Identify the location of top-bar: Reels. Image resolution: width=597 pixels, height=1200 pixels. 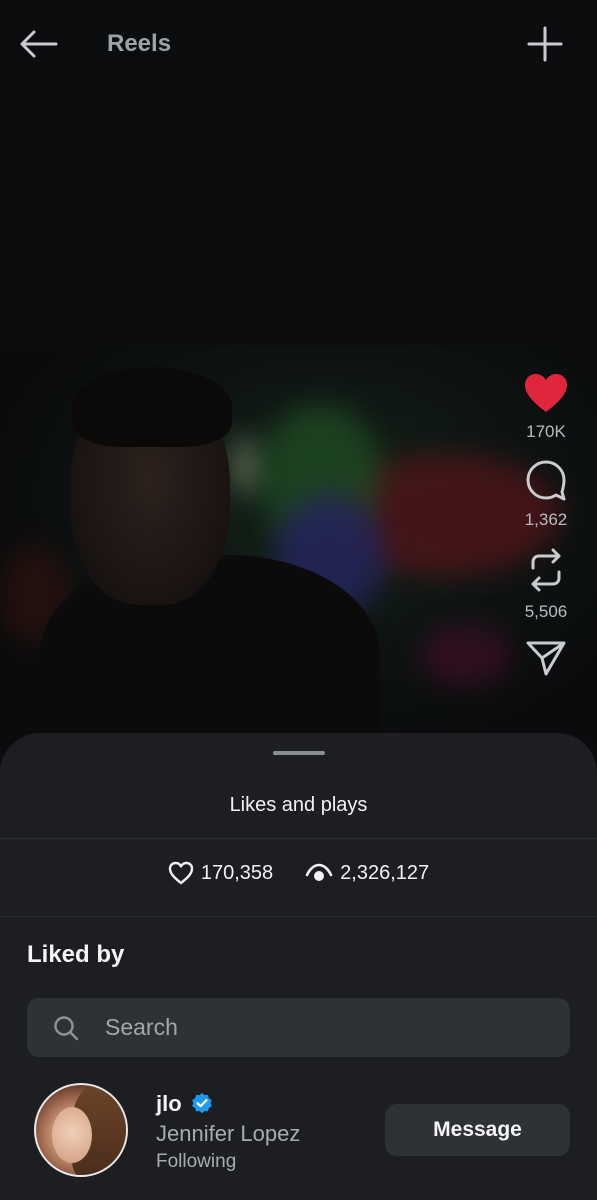
(298, 45).